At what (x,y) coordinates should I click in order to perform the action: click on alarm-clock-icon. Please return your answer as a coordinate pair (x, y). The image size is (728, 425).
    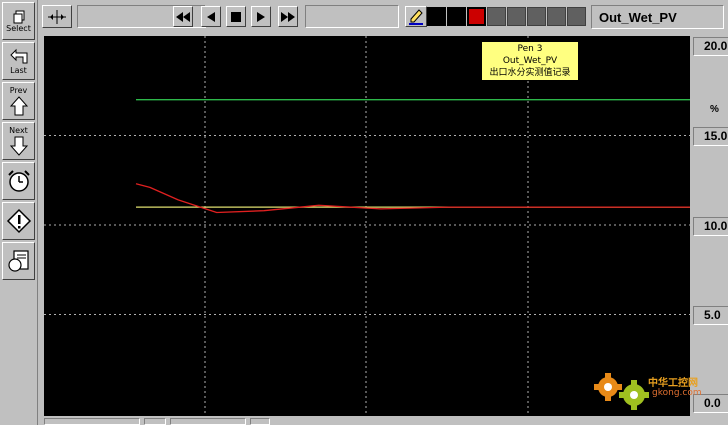
    Looking at the image, I should click on (18, 181).